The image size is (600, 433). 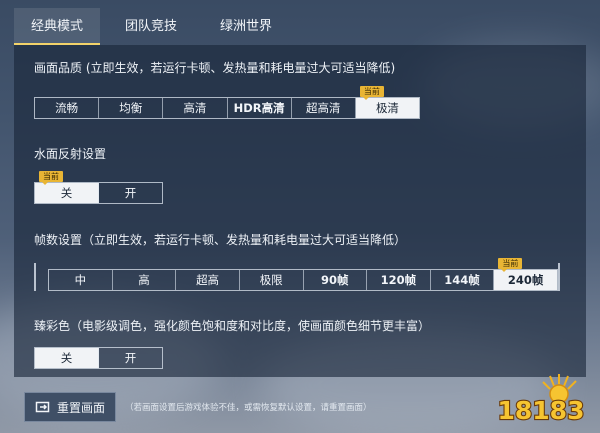 What do you see at coordinates (324, 108) in the screenshot?
I see `quality-option-ultra-hd: 超高清` at bounding box center [324, 108].